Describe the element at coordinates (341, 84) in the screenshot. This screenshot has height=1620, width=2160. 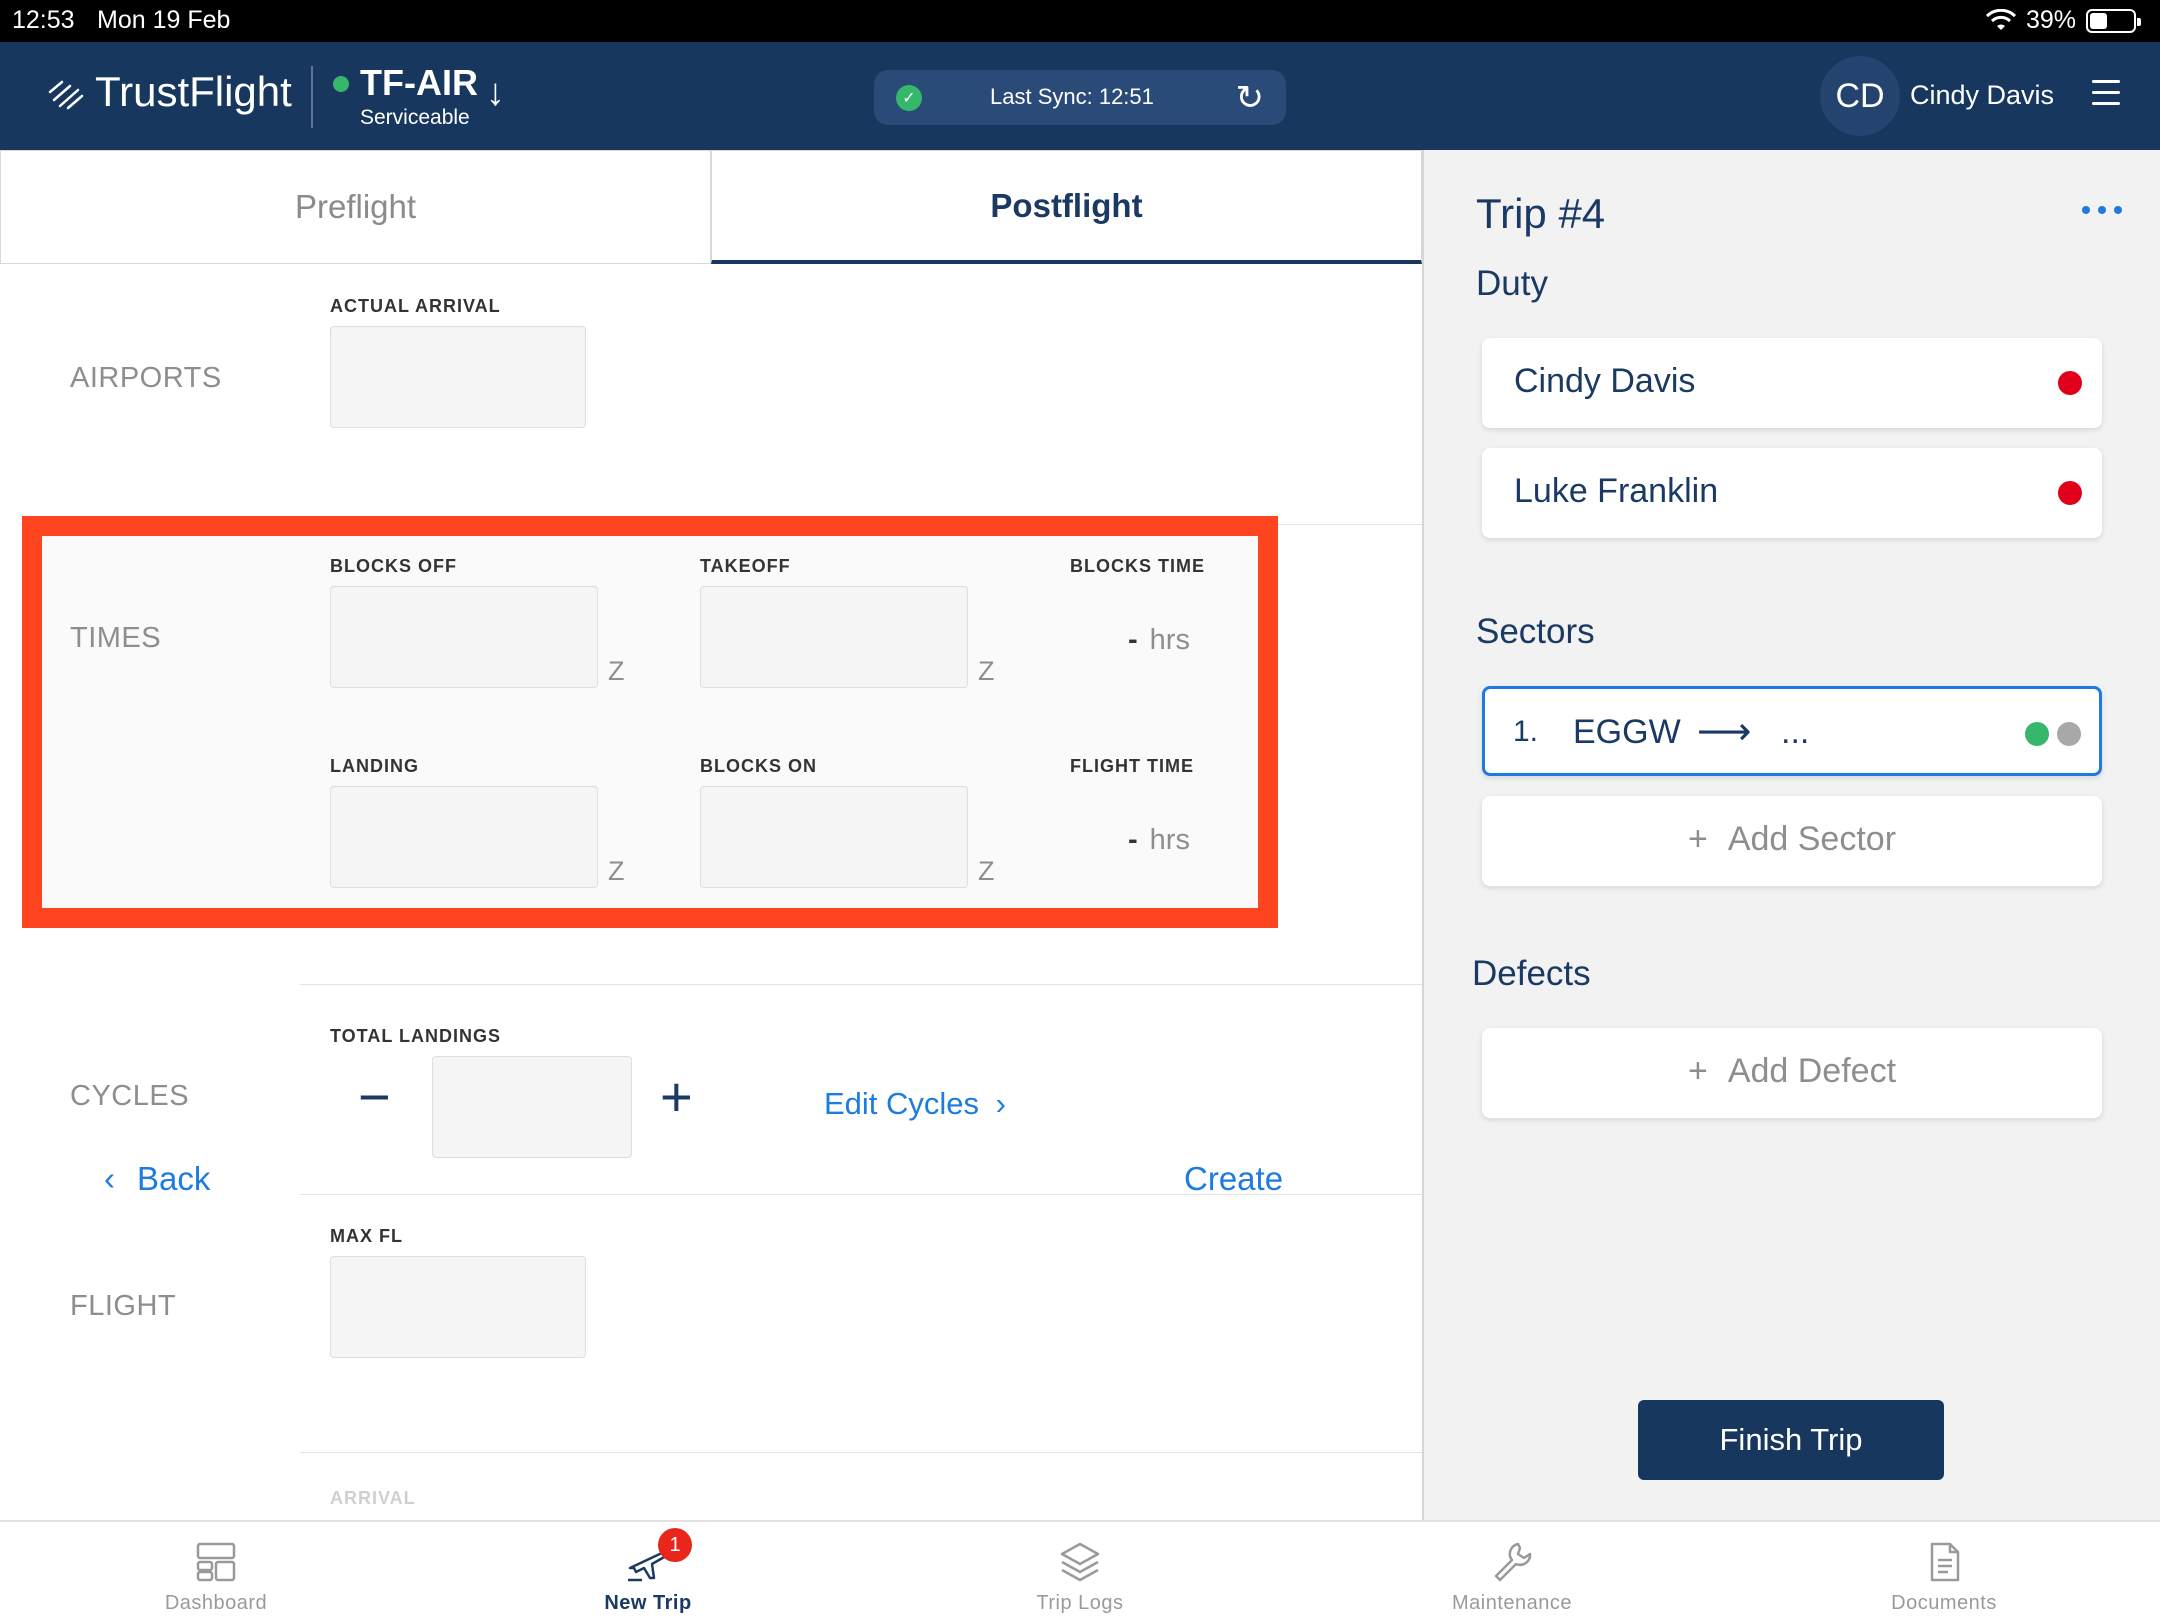
I see `aircraft-status-dot` at that location.